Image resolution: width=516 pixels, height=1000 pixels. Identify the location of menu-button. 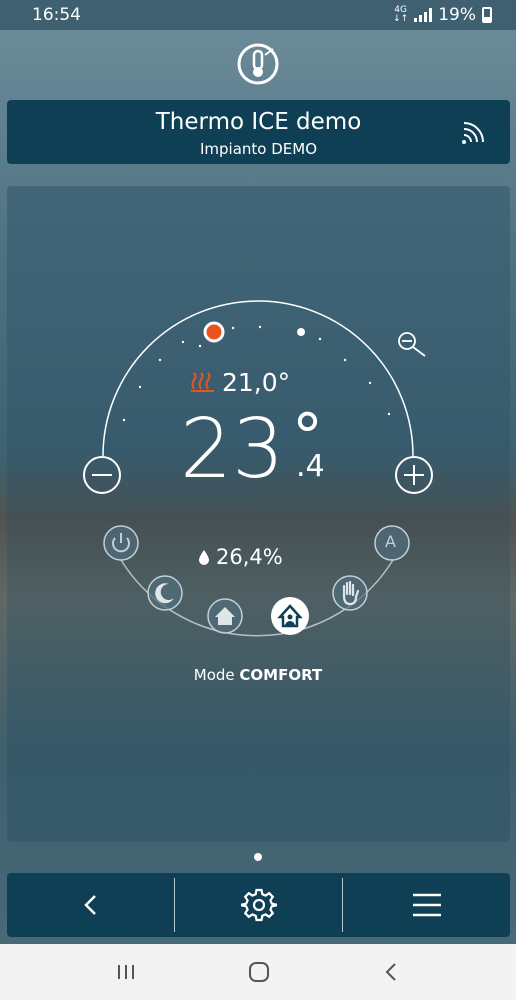
(426, 905).